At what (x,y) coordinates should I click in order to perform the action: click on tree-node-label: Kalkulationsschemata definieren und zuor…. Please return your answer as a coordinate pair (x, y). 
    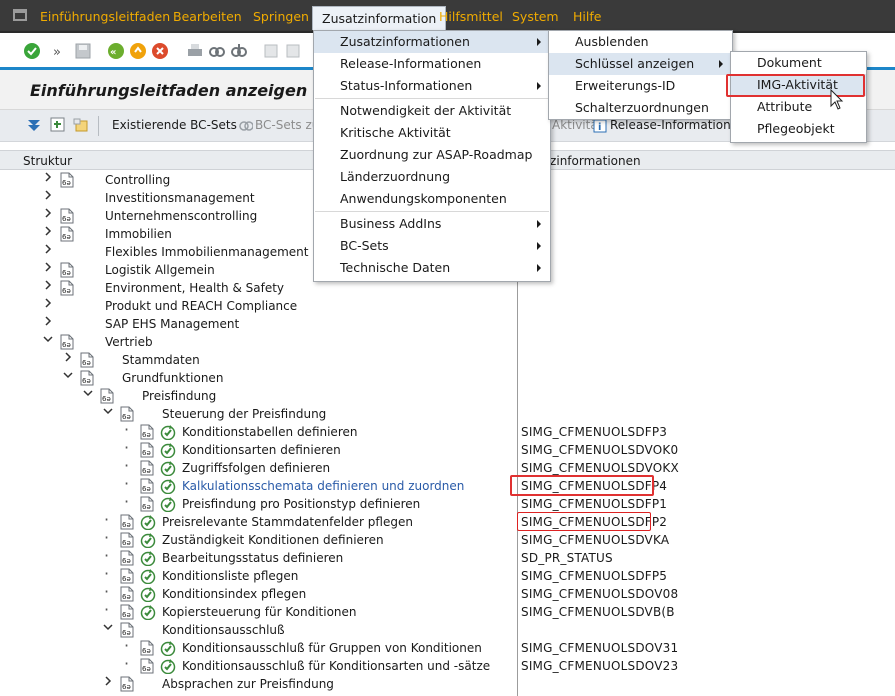
    Looking at the image, I should click on (323, 486).